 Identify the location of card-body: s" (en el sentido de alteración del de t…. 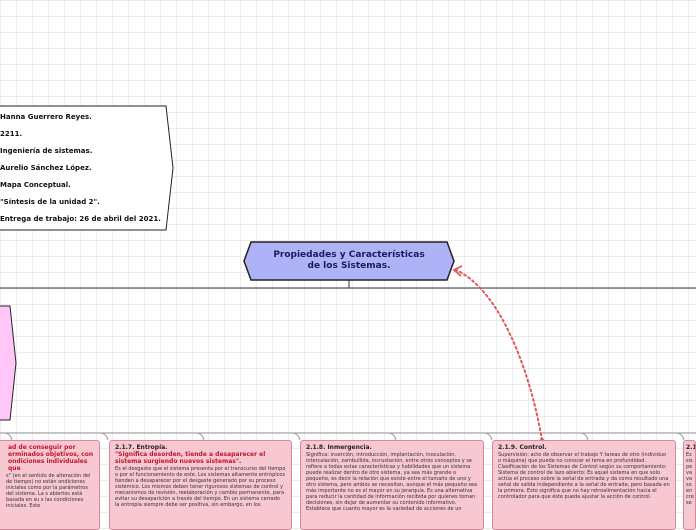
(48, 491).